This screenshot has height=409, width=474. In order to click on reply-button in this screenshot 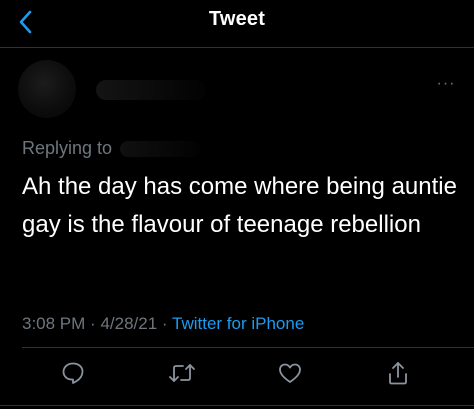, I will do `click(73, 373)`.